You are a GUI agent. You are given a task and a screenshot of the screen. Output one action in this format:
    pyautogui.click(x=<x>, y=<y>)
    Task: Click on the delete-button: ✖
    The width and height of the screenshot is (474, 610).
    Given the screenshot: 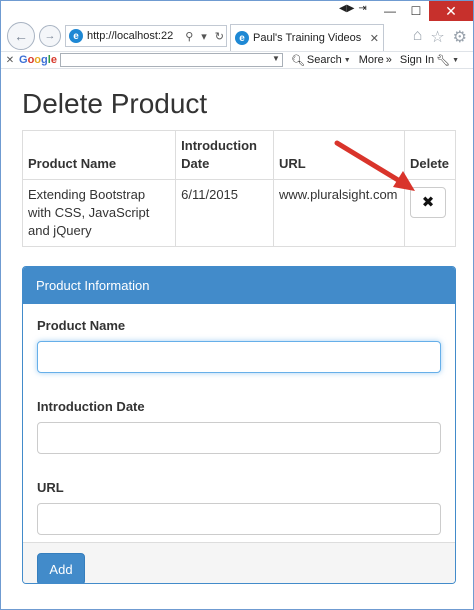 What is the action you would take?
    pyautogui.click(x=427, y=202)
    